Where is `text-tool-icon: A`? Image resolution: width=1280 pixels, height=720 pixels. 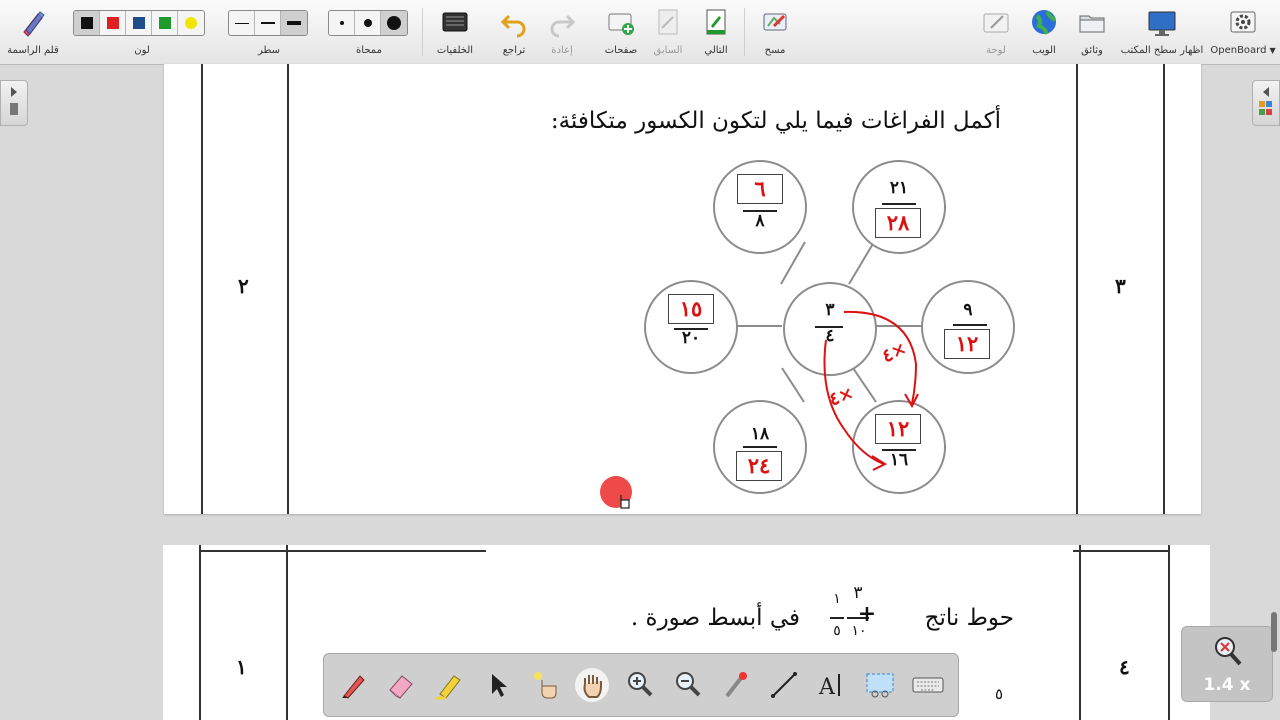
text-tool-icon: A is located at coordinates (832, 685).